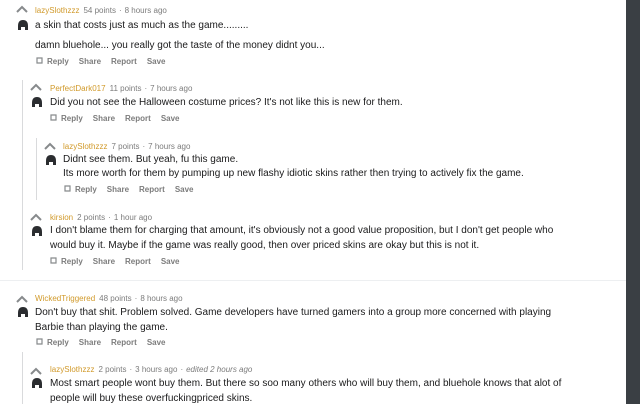 This screenshot has height=404, width=640. Describe the element at coordinates (78, 88) in the screenshot. I see `username-link: PerfectDark017` at that location.